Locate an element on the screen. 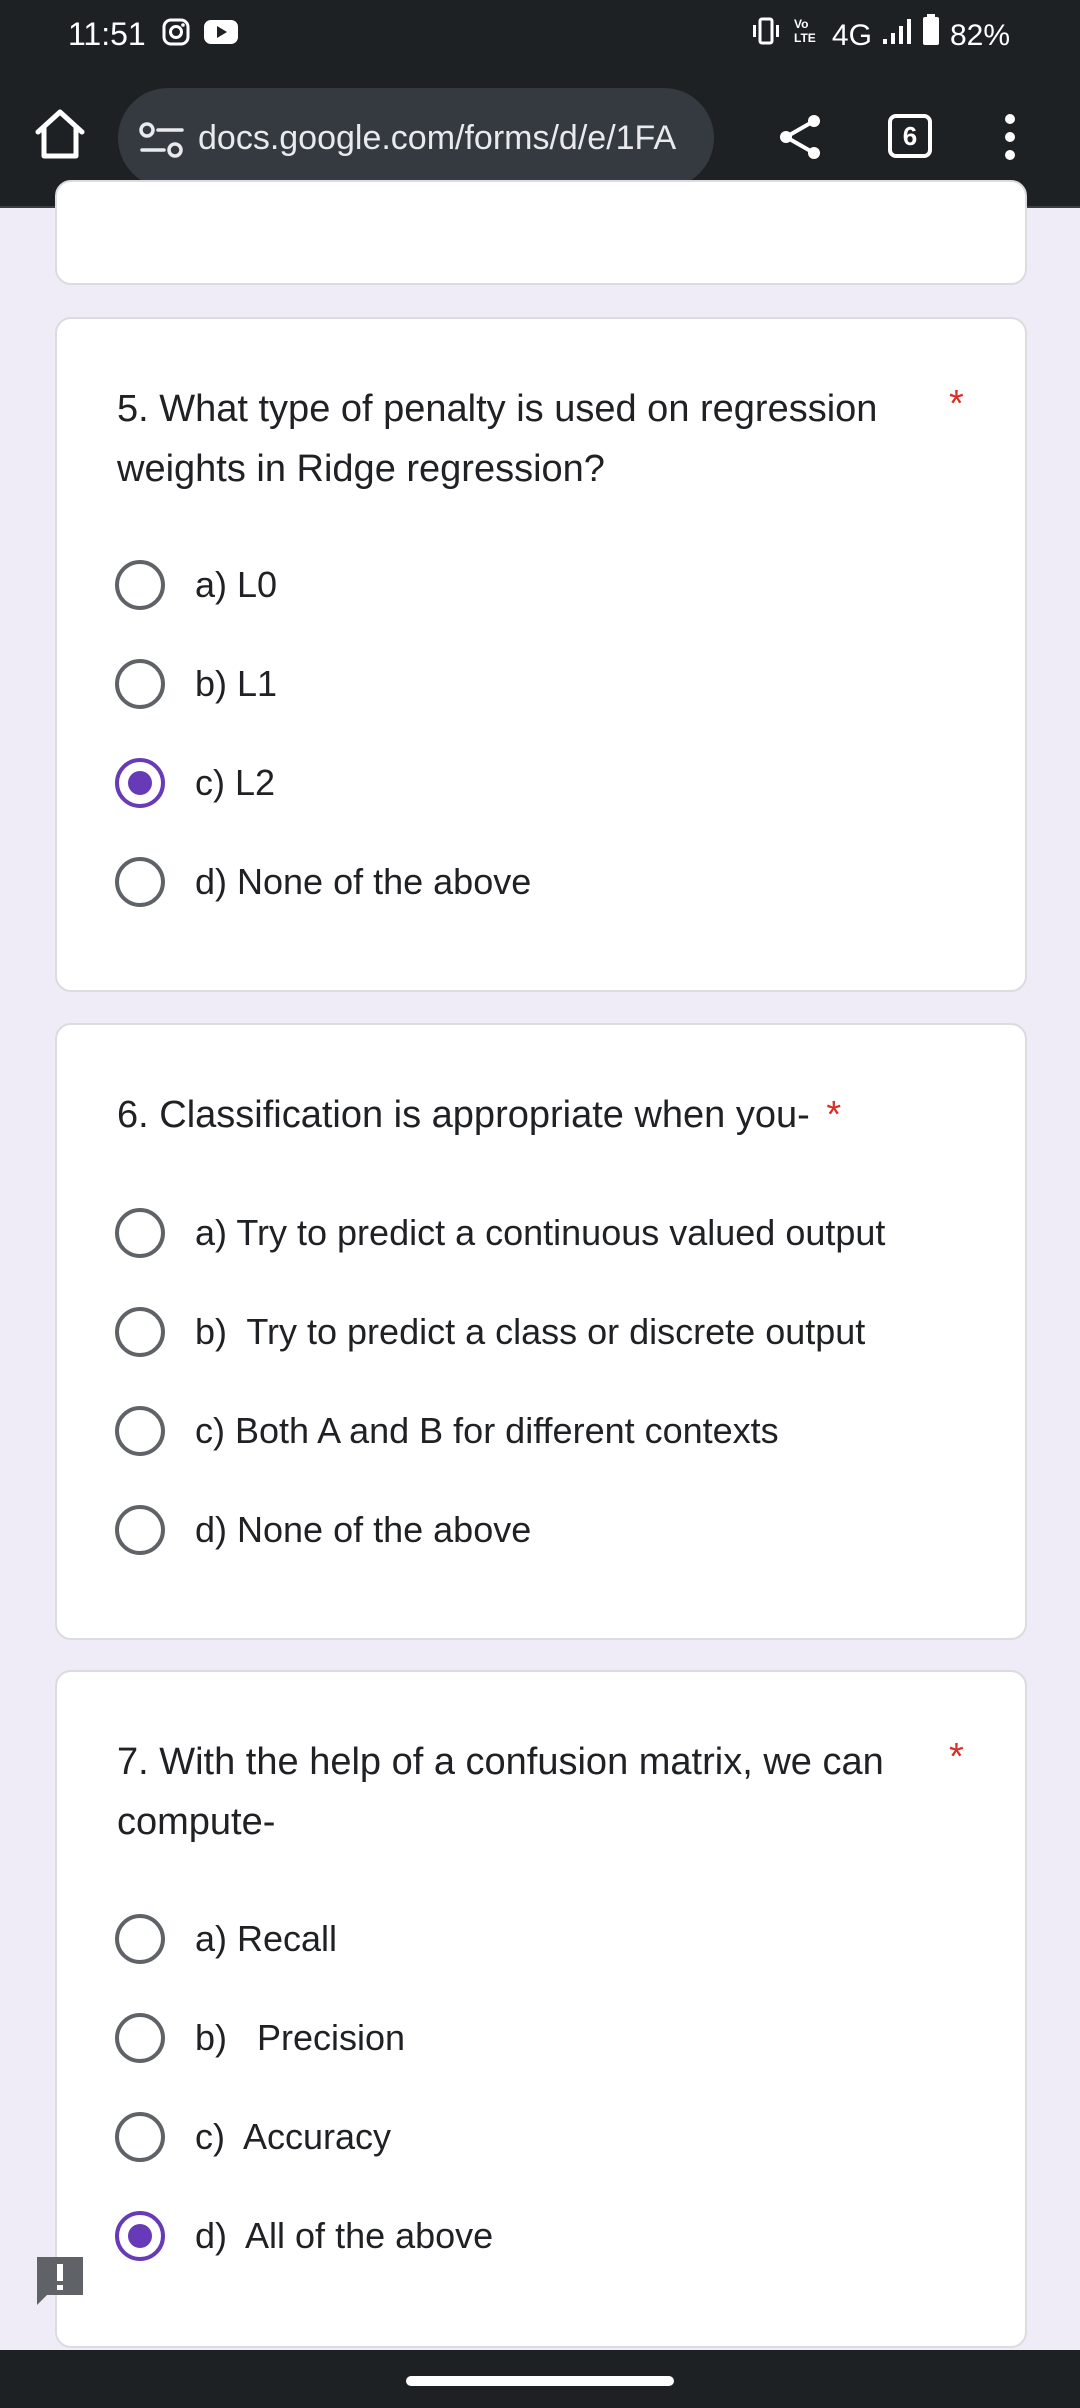  option-label: c) Both A and B for different contexts is located at coordinates (487, 1430).